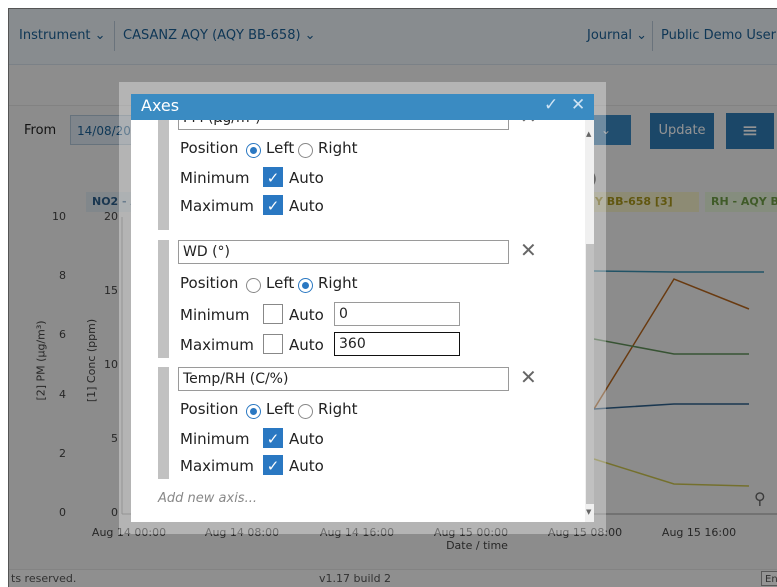 Image resolution: width=777 pixels, height=587 pixels. Describe the element at coordinates (551, 105) in the screenshot. I see `confirm-check-icon: ✓` at that location.